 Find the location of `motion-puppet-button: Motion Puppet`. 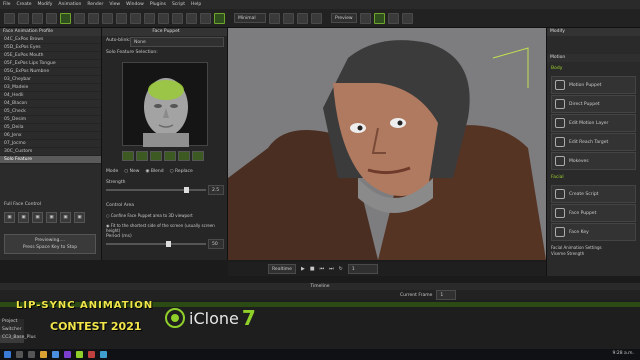

motion-puppet-button: Motion Puppet is located at coordinates (593, 85).